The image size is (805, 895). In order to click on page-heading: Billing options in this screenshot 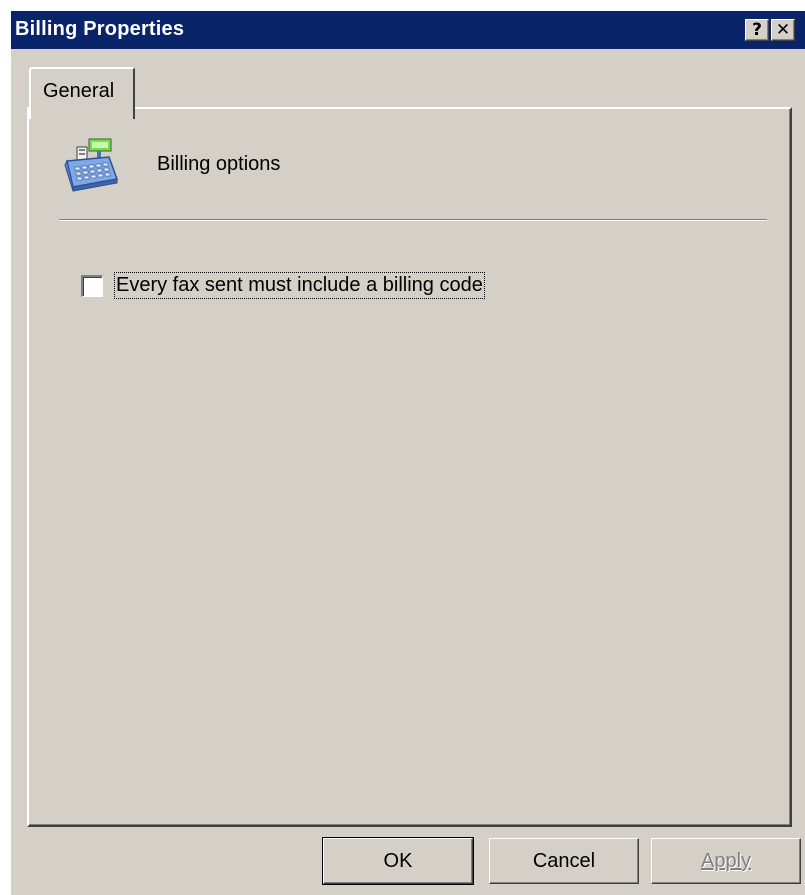, I will do `click(219, 164)`.